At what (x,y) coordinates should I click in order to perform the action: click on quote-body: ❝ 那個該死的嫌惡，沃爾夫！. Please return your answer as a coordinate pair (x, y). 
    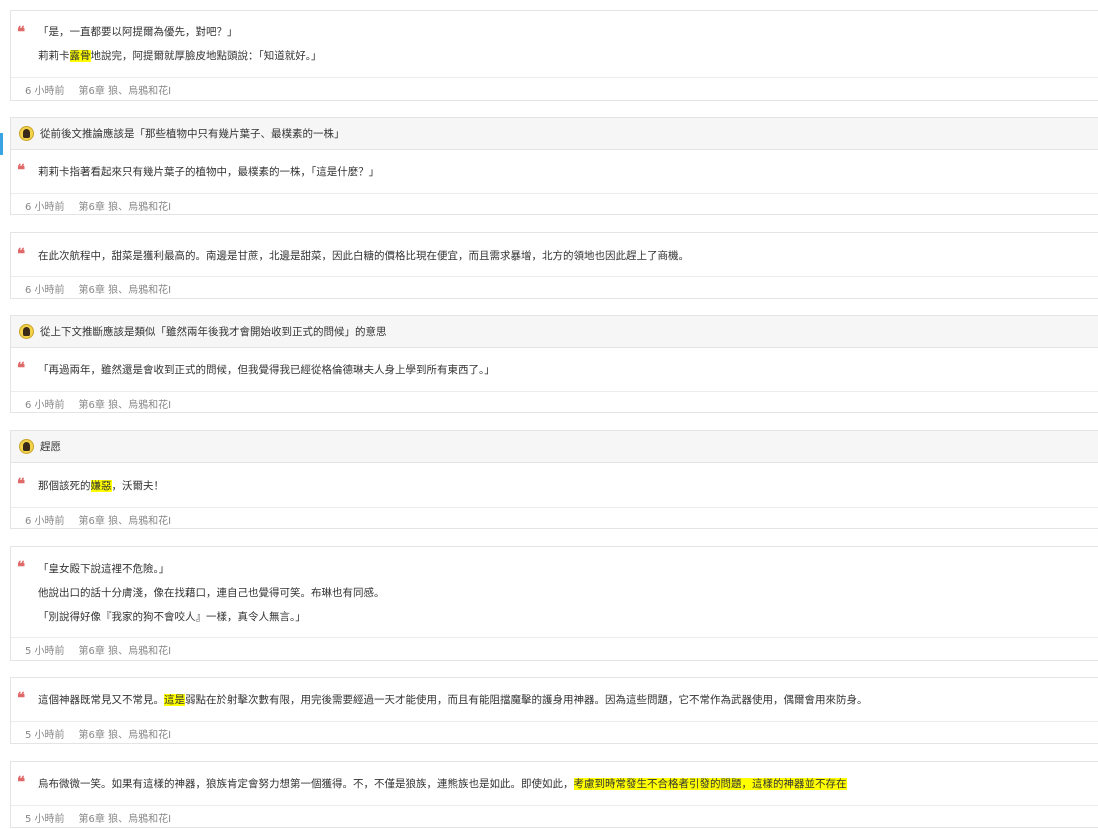
    Looking at the image, I should click on (554, 485).